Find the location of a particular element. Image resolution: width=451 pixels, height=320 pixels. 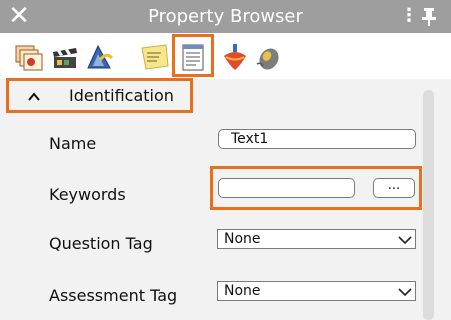

pin-icon is located at coordinates (429, 17).